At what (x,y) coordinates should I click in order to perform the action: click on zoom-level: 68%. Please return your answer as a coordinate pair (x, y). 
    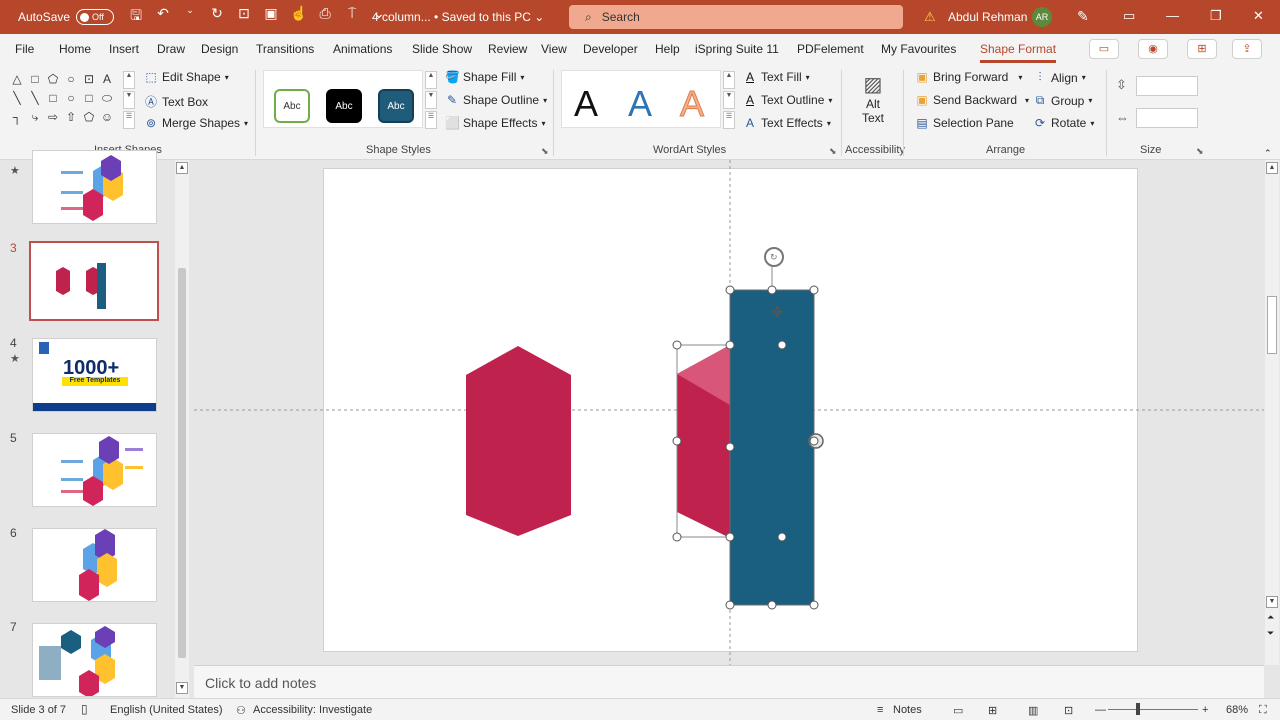
    Looking at the image, I should click on (1237, 710).